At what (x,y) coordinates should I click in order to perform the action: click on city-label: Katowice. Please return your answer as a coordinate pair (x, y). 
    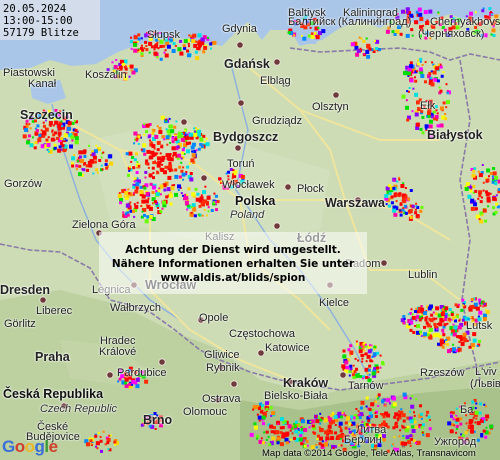
    Looking at the image, I should click on (287, 348).